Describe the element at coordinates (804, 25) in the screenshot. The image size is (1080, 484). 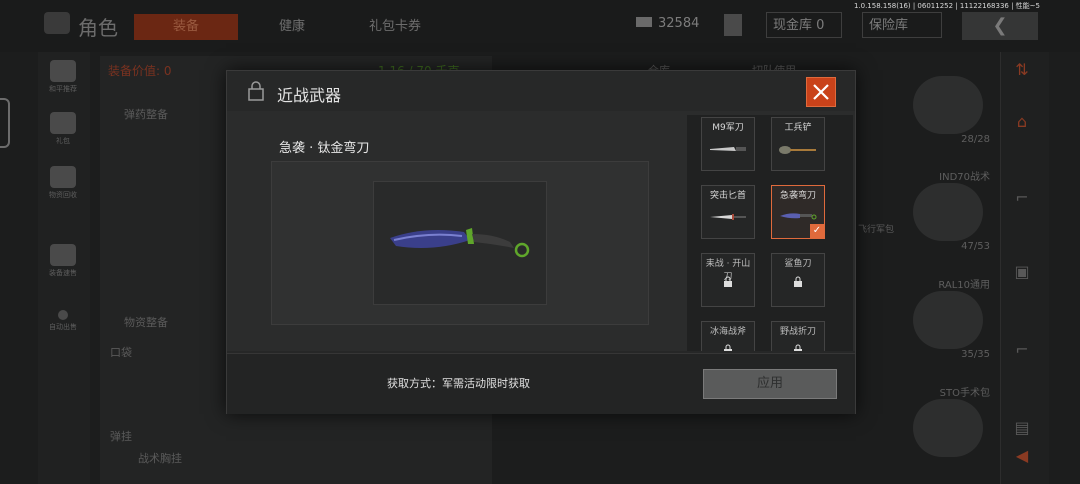
I see `cash-vault-button: 现金库 0` at that location.